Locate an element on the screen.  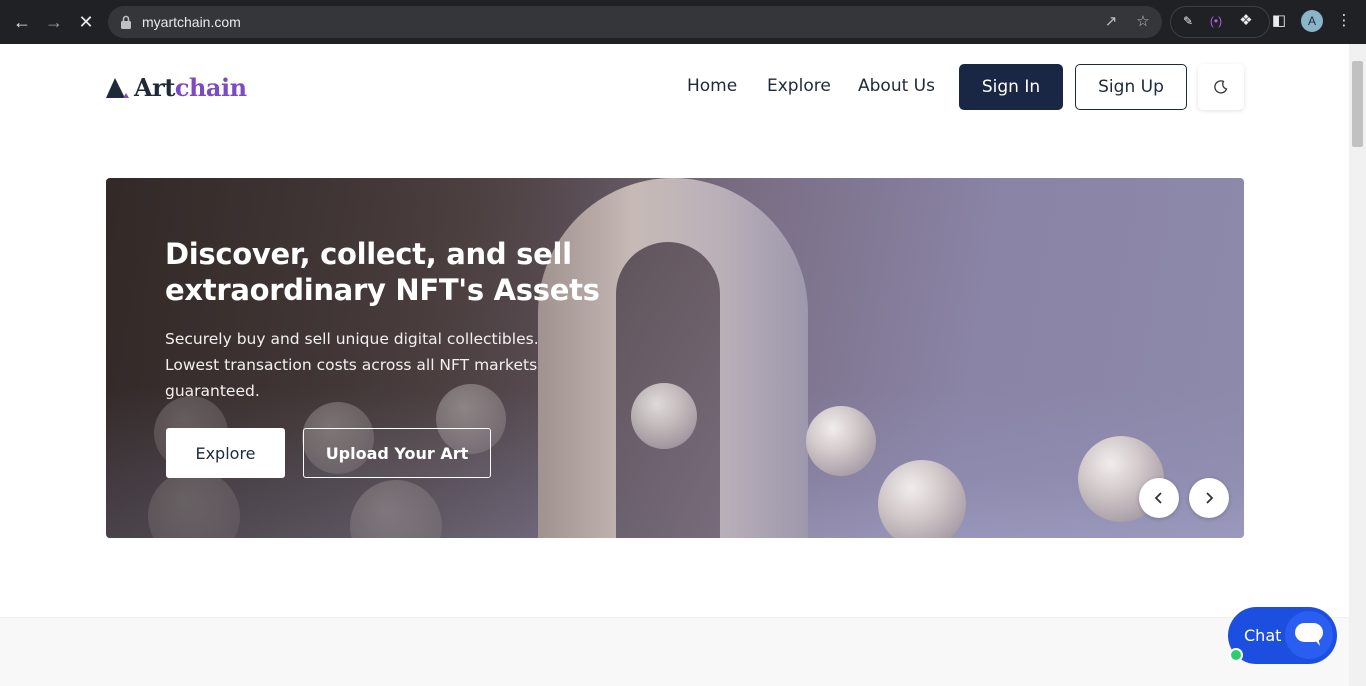
profile-avatar: A is located at coordinates (1312, 21).